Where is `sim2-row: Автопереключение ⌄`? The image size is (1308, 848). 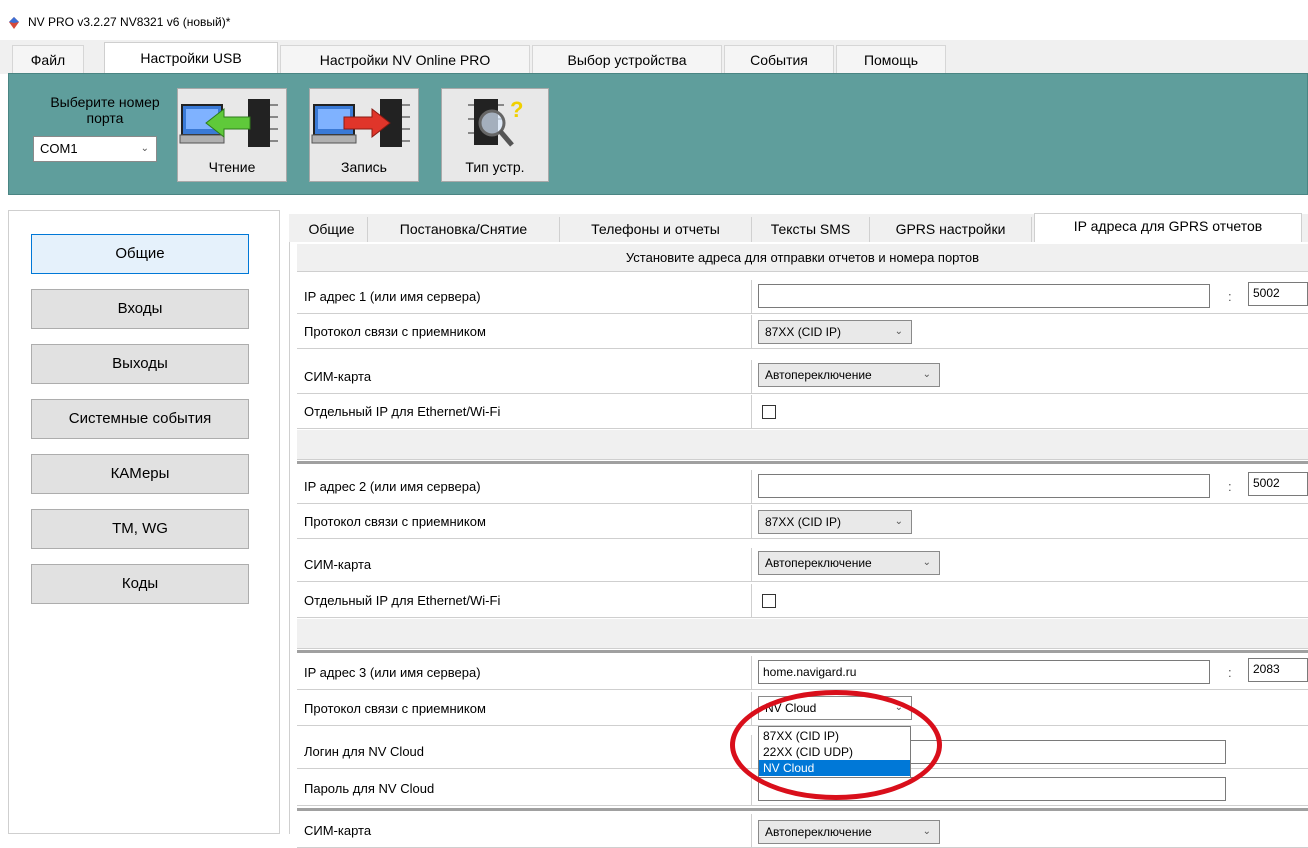
sim2-row: Автопереключение ⌄ is located at coordinates (1030, 565).